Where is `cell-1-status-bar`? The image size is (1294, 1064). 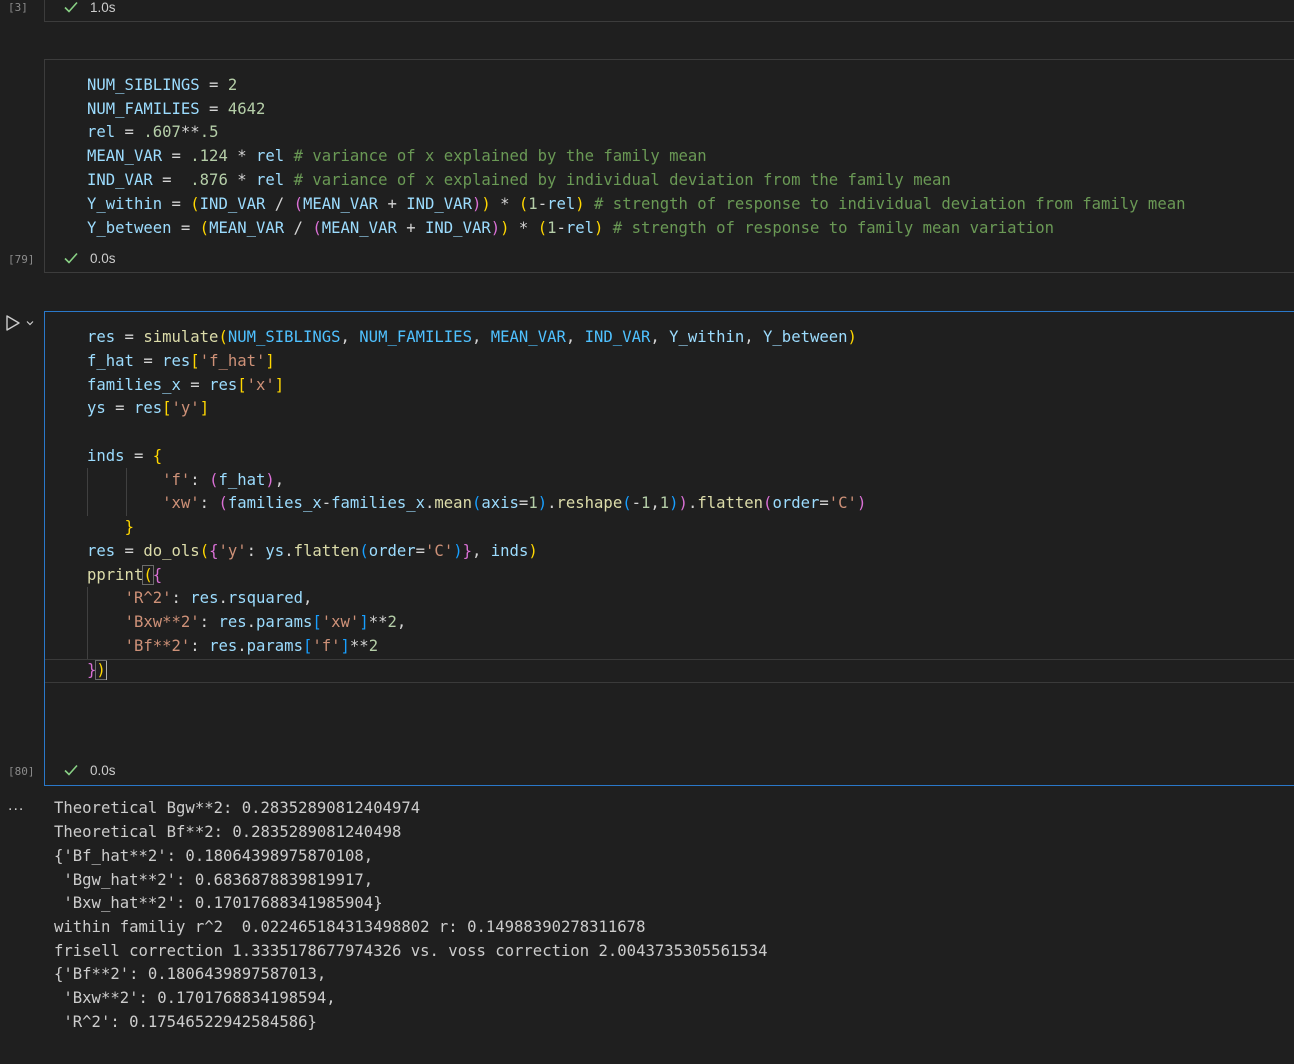
cell-1-status-bar is located at coordinates (669, 11).